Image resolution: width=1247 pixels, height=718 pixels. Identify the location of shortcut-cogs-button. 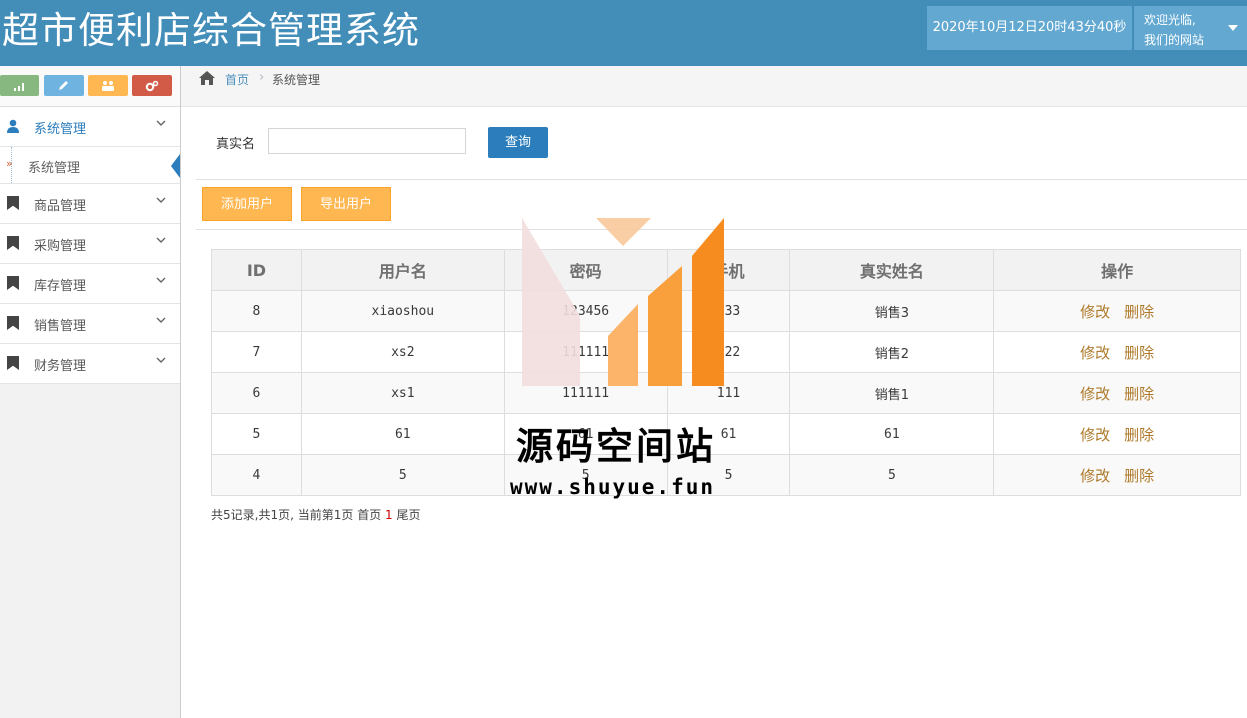
(152, 85).